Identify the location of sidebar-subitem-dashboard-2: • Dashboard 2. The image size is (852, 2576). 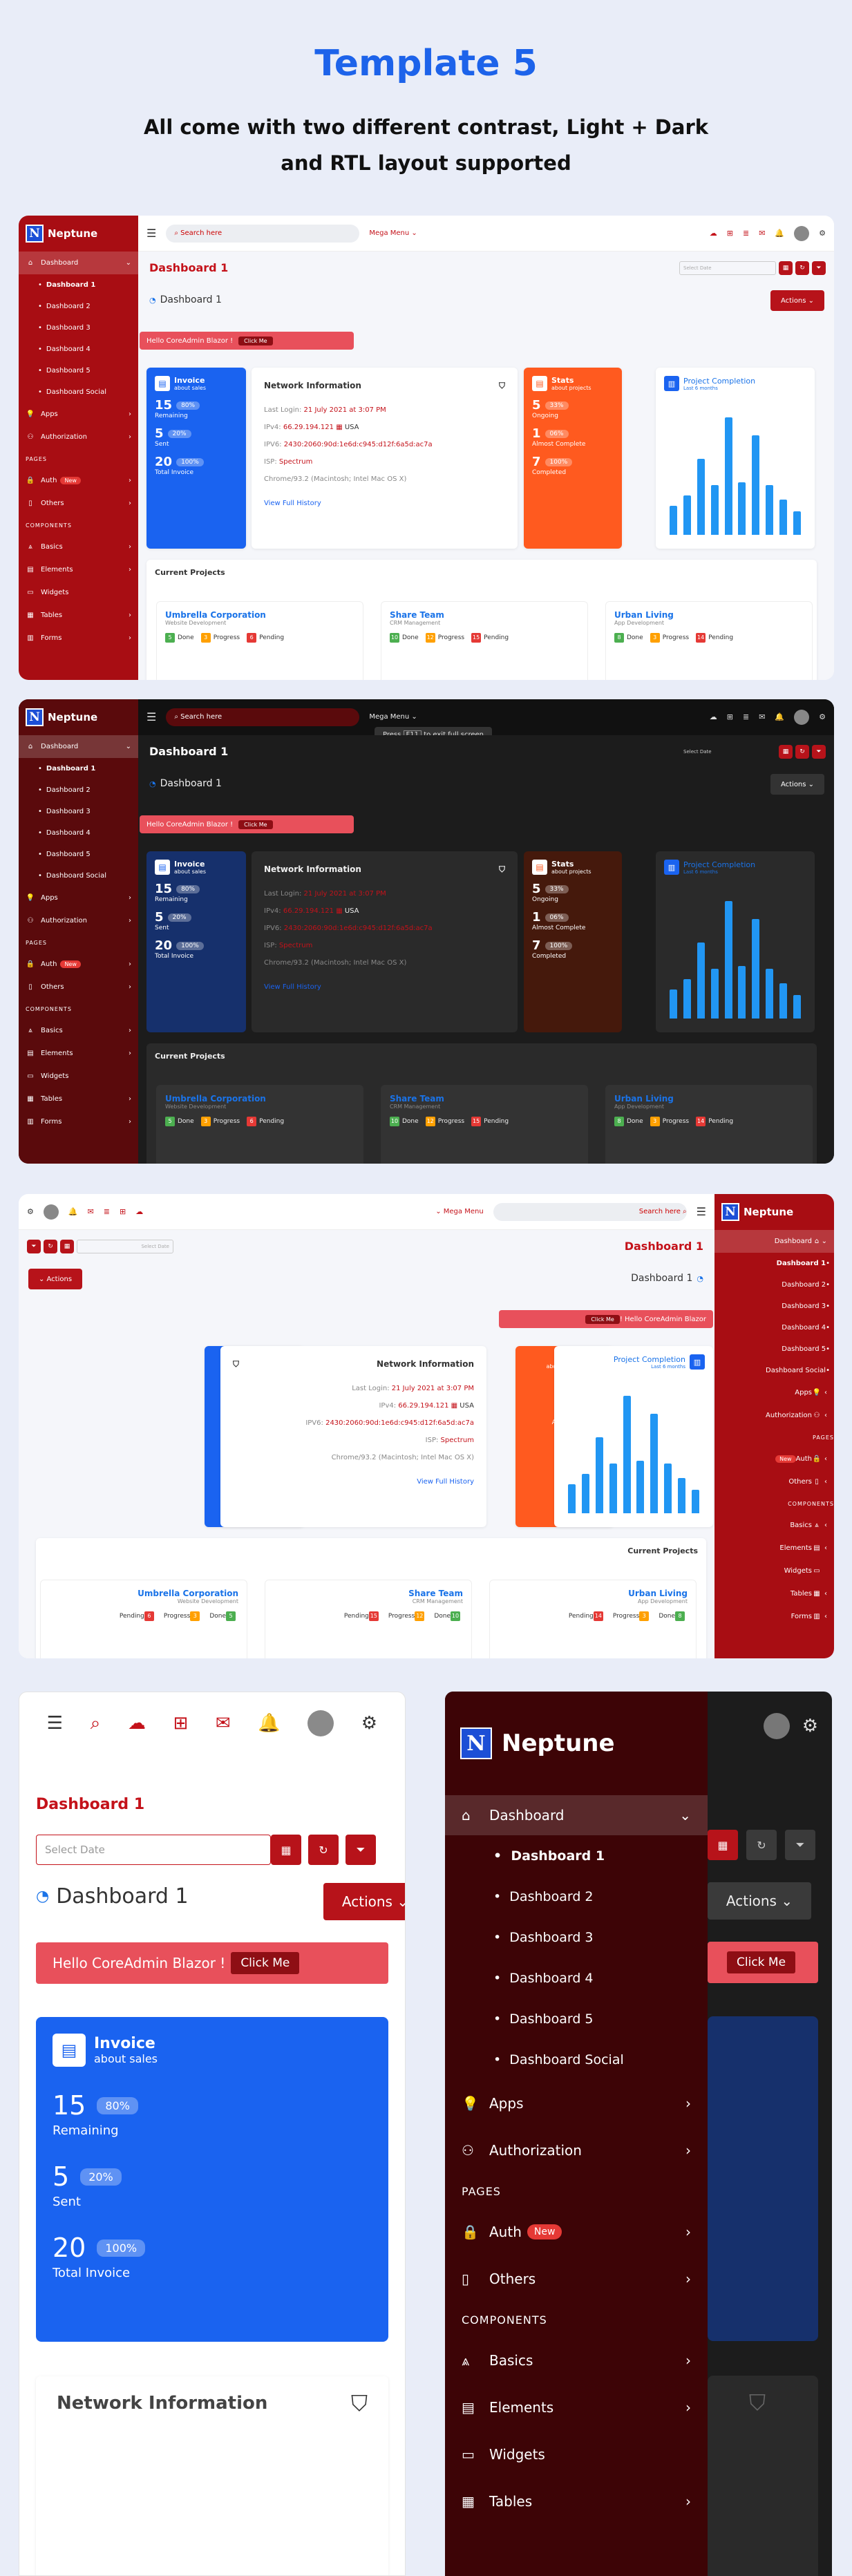
(576, 1896).